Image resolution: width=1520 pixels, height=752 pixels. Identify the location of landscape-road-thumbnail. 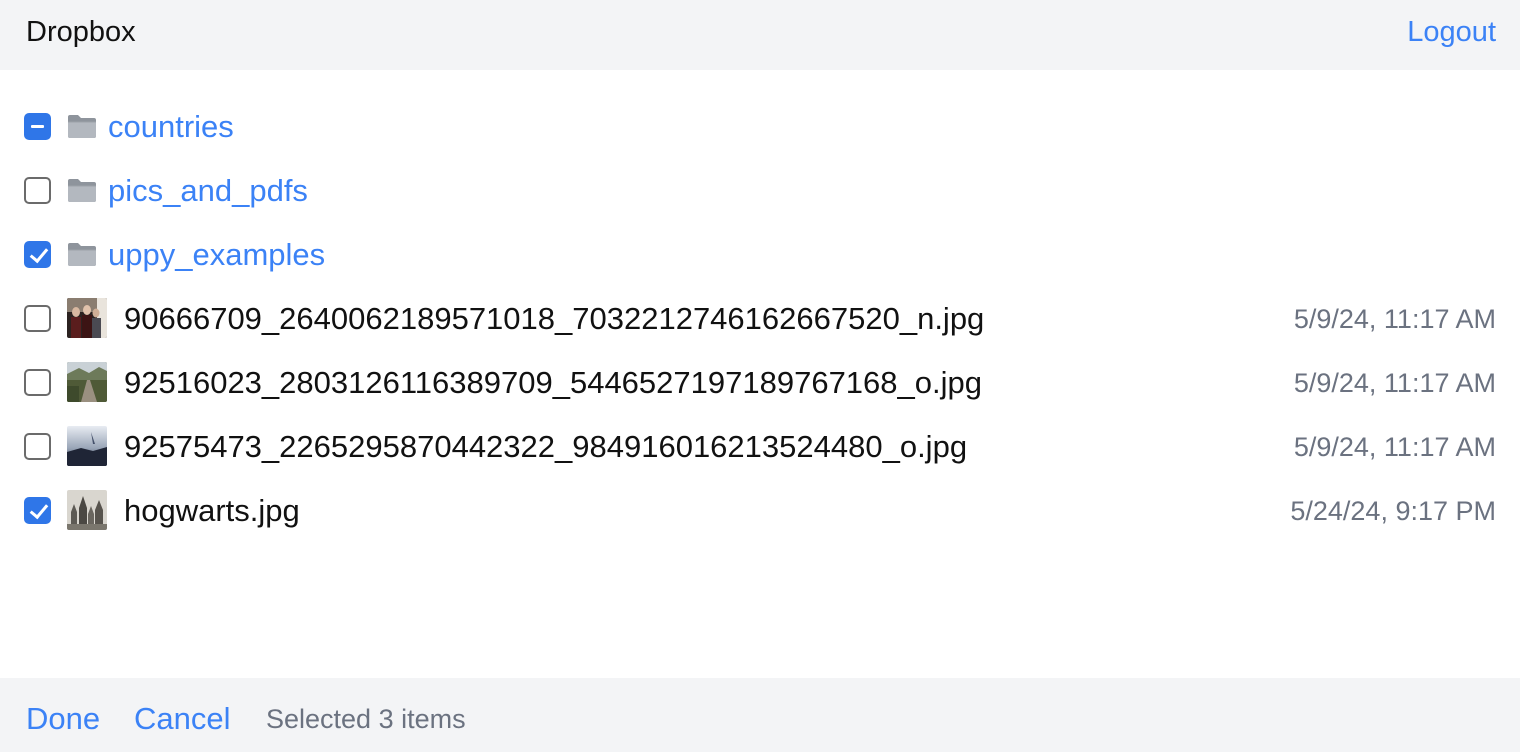
(87, 382).